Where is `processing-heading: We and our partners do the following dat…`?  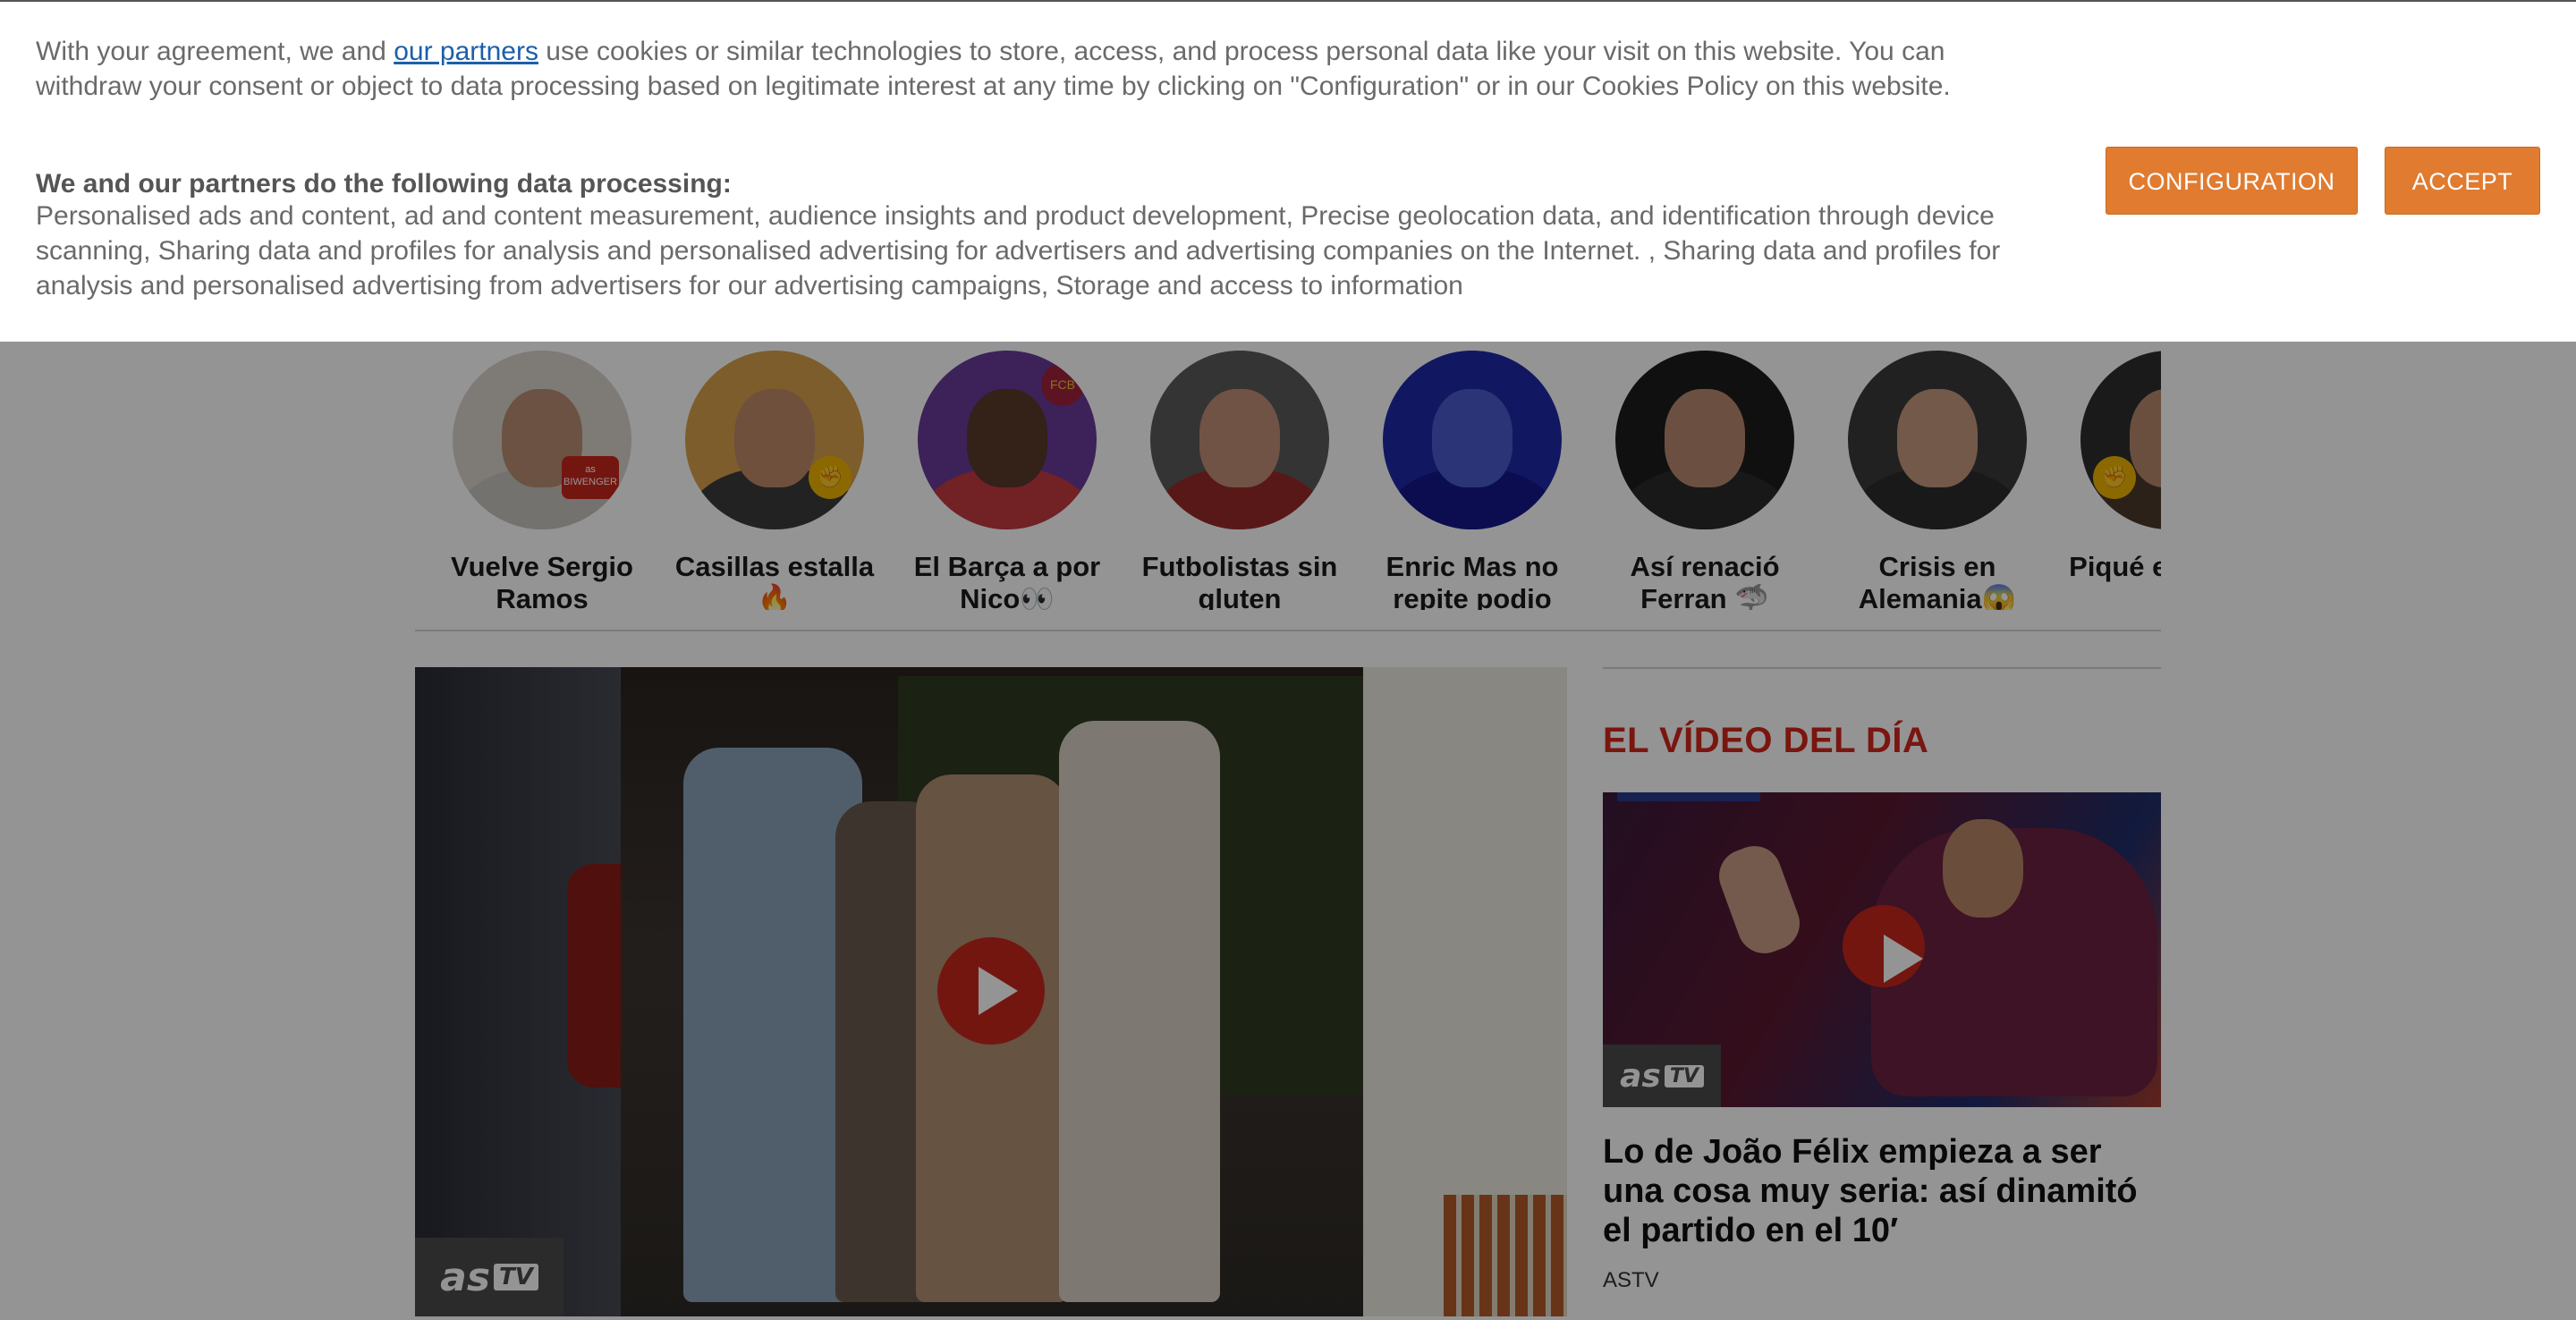 processing-heading: We and our partners do the following dat… is located at coordinates (384, 184).